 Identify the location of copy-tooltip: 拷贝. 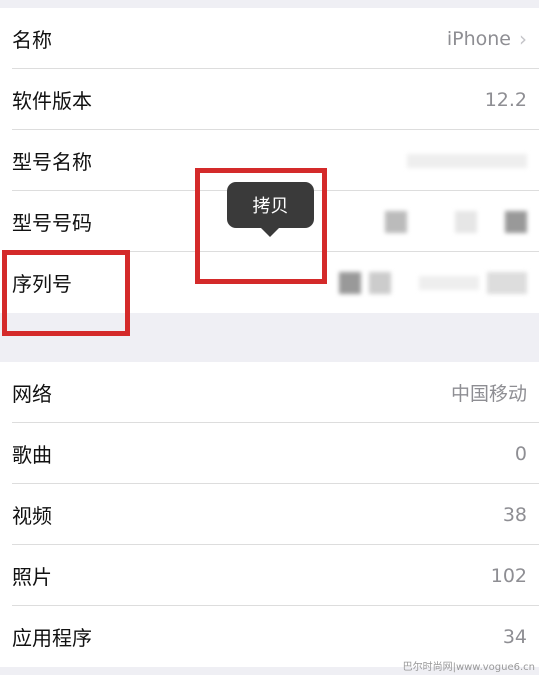
(270, 209).